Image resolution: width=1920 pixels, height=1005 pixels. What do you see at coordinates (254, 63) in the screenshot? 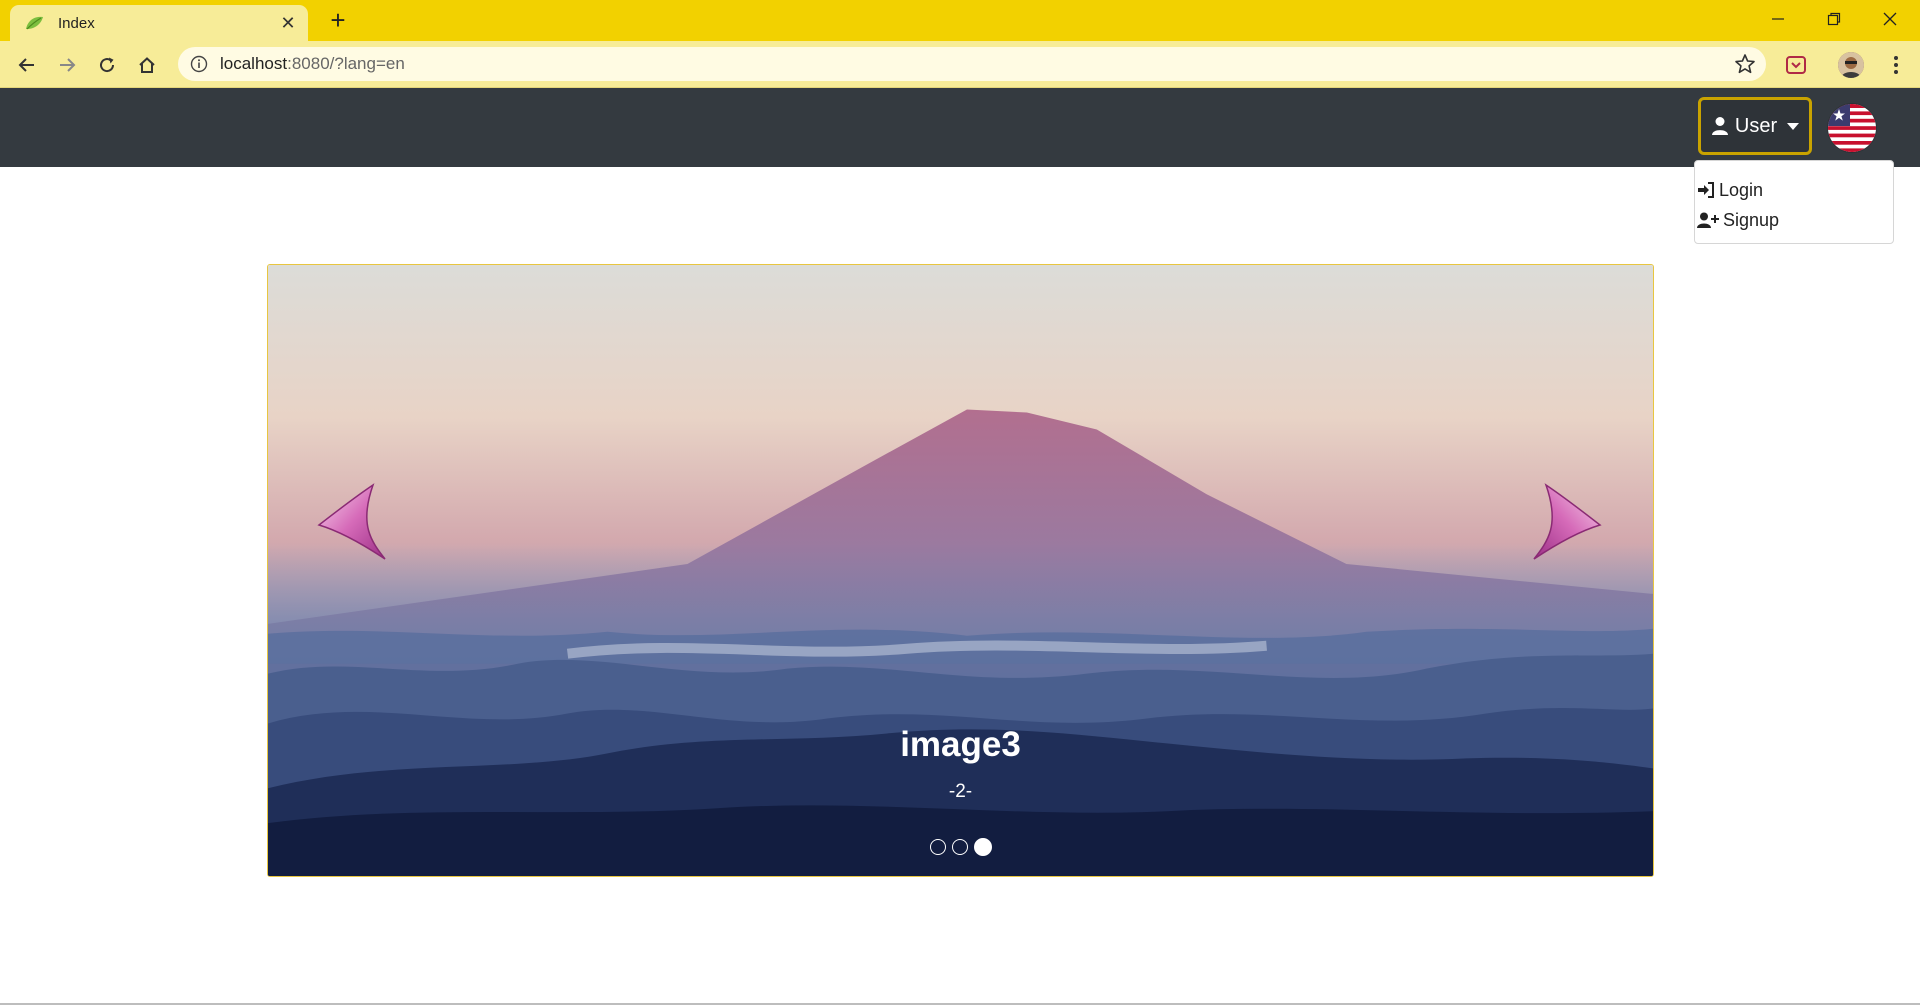
I see `url-host: localhost` at bounding box center [254, 63].